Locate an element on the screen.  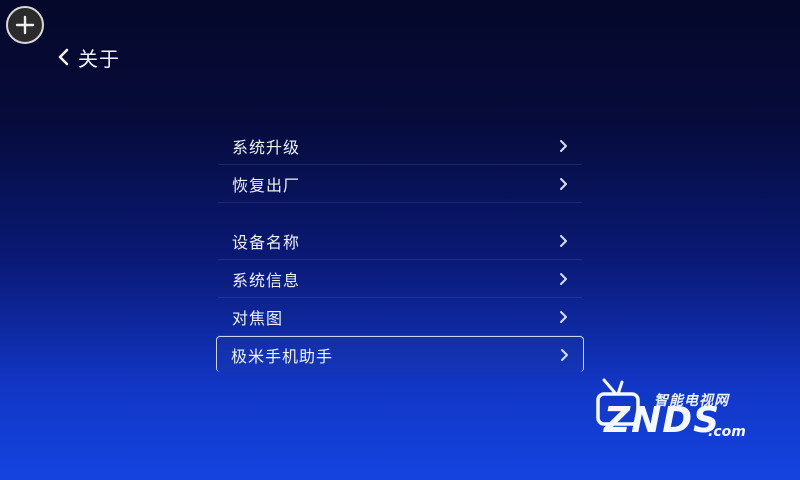
page-header: 关于 is located at coordinates (88, 57).